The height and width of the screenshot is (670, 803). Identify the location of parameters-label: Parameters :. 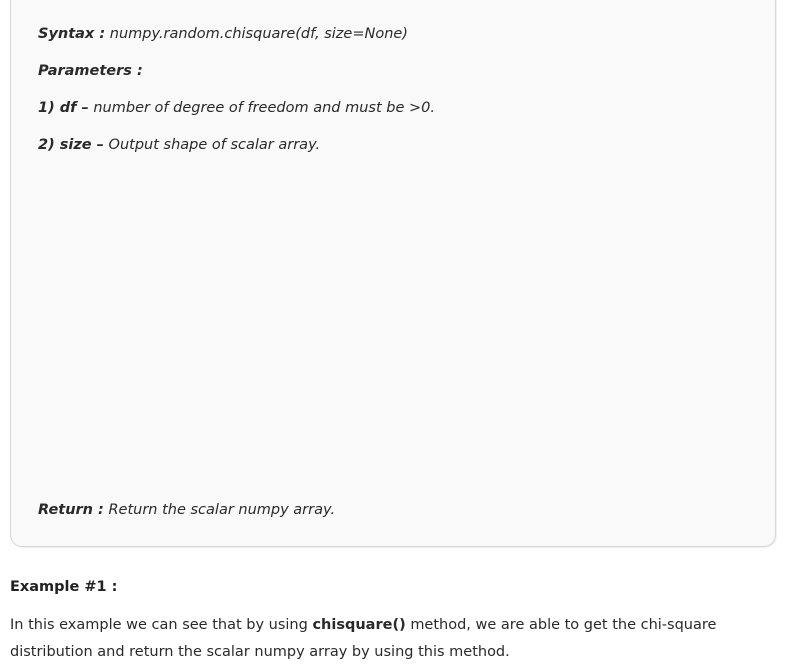
(90, 71).